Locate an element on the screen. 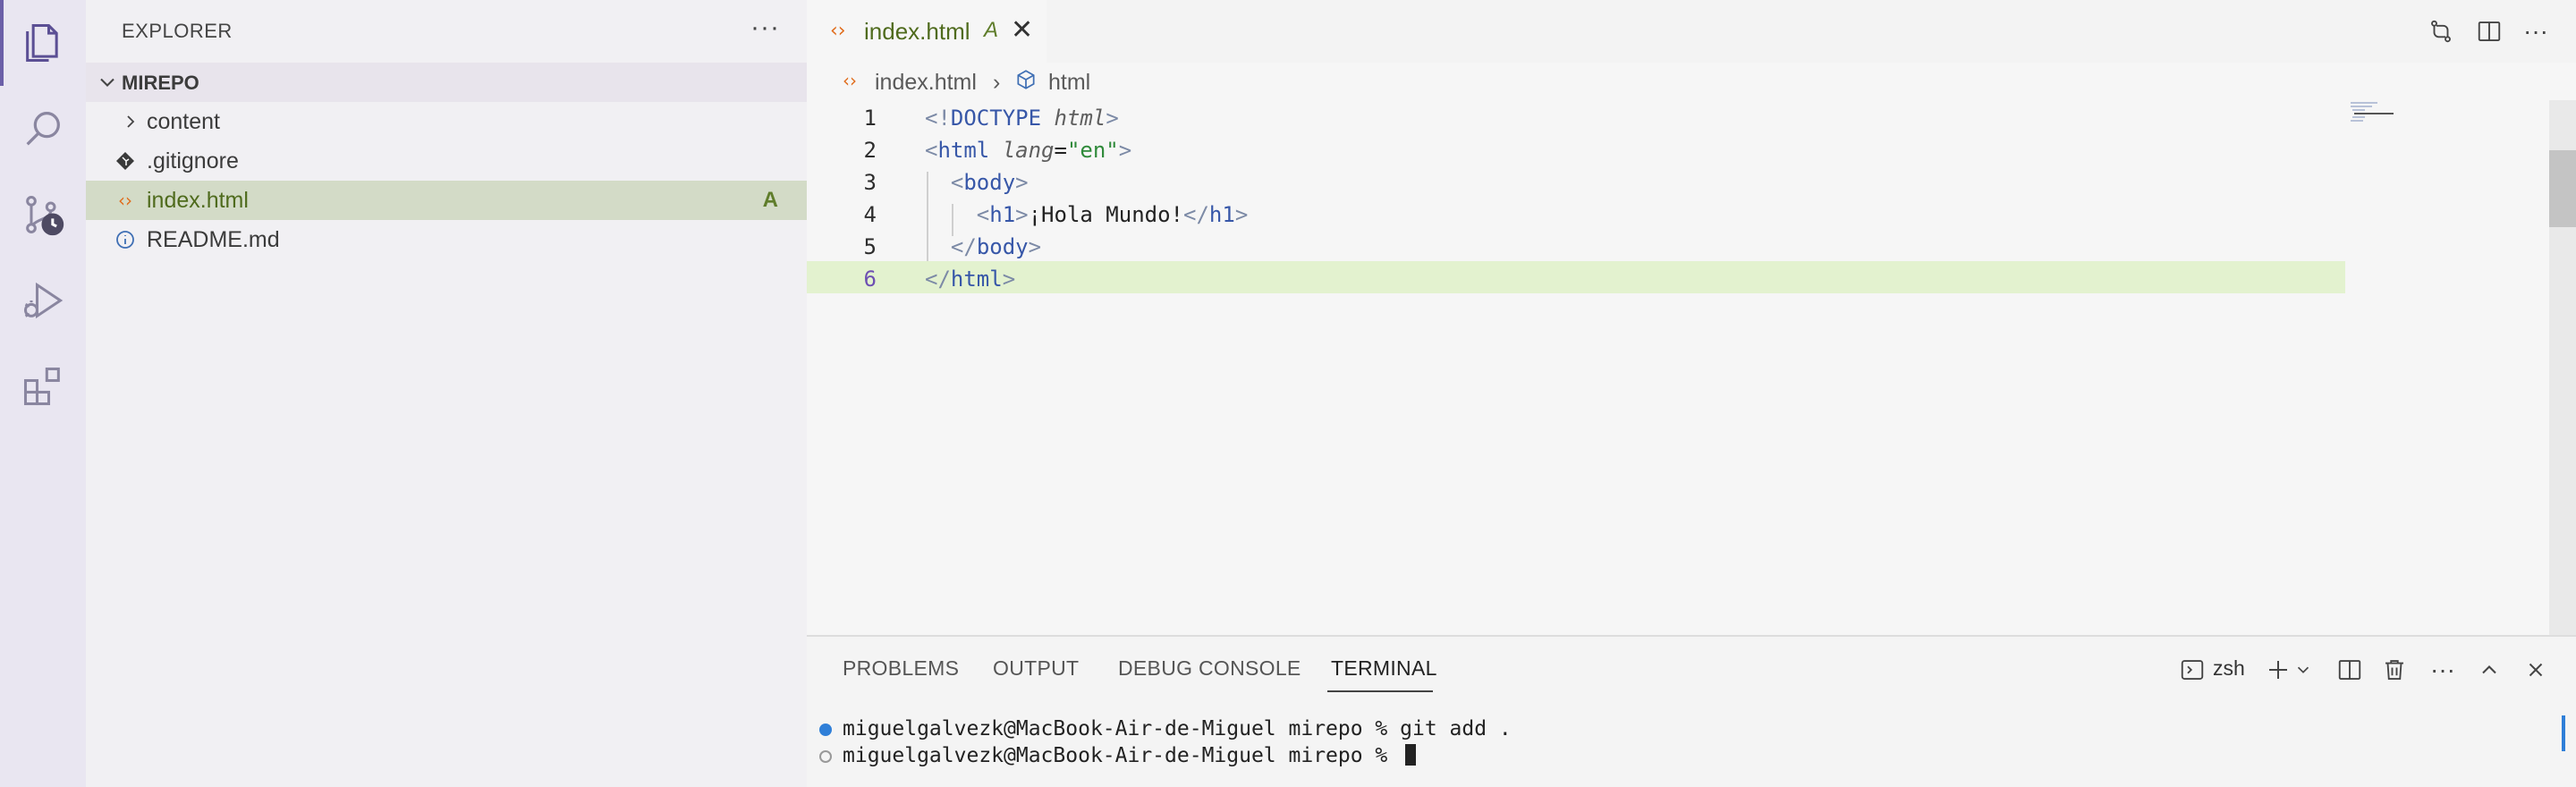 The image size is (2576, 787). code-line-current: 6 </html> is located at coordinates (1576, 277).